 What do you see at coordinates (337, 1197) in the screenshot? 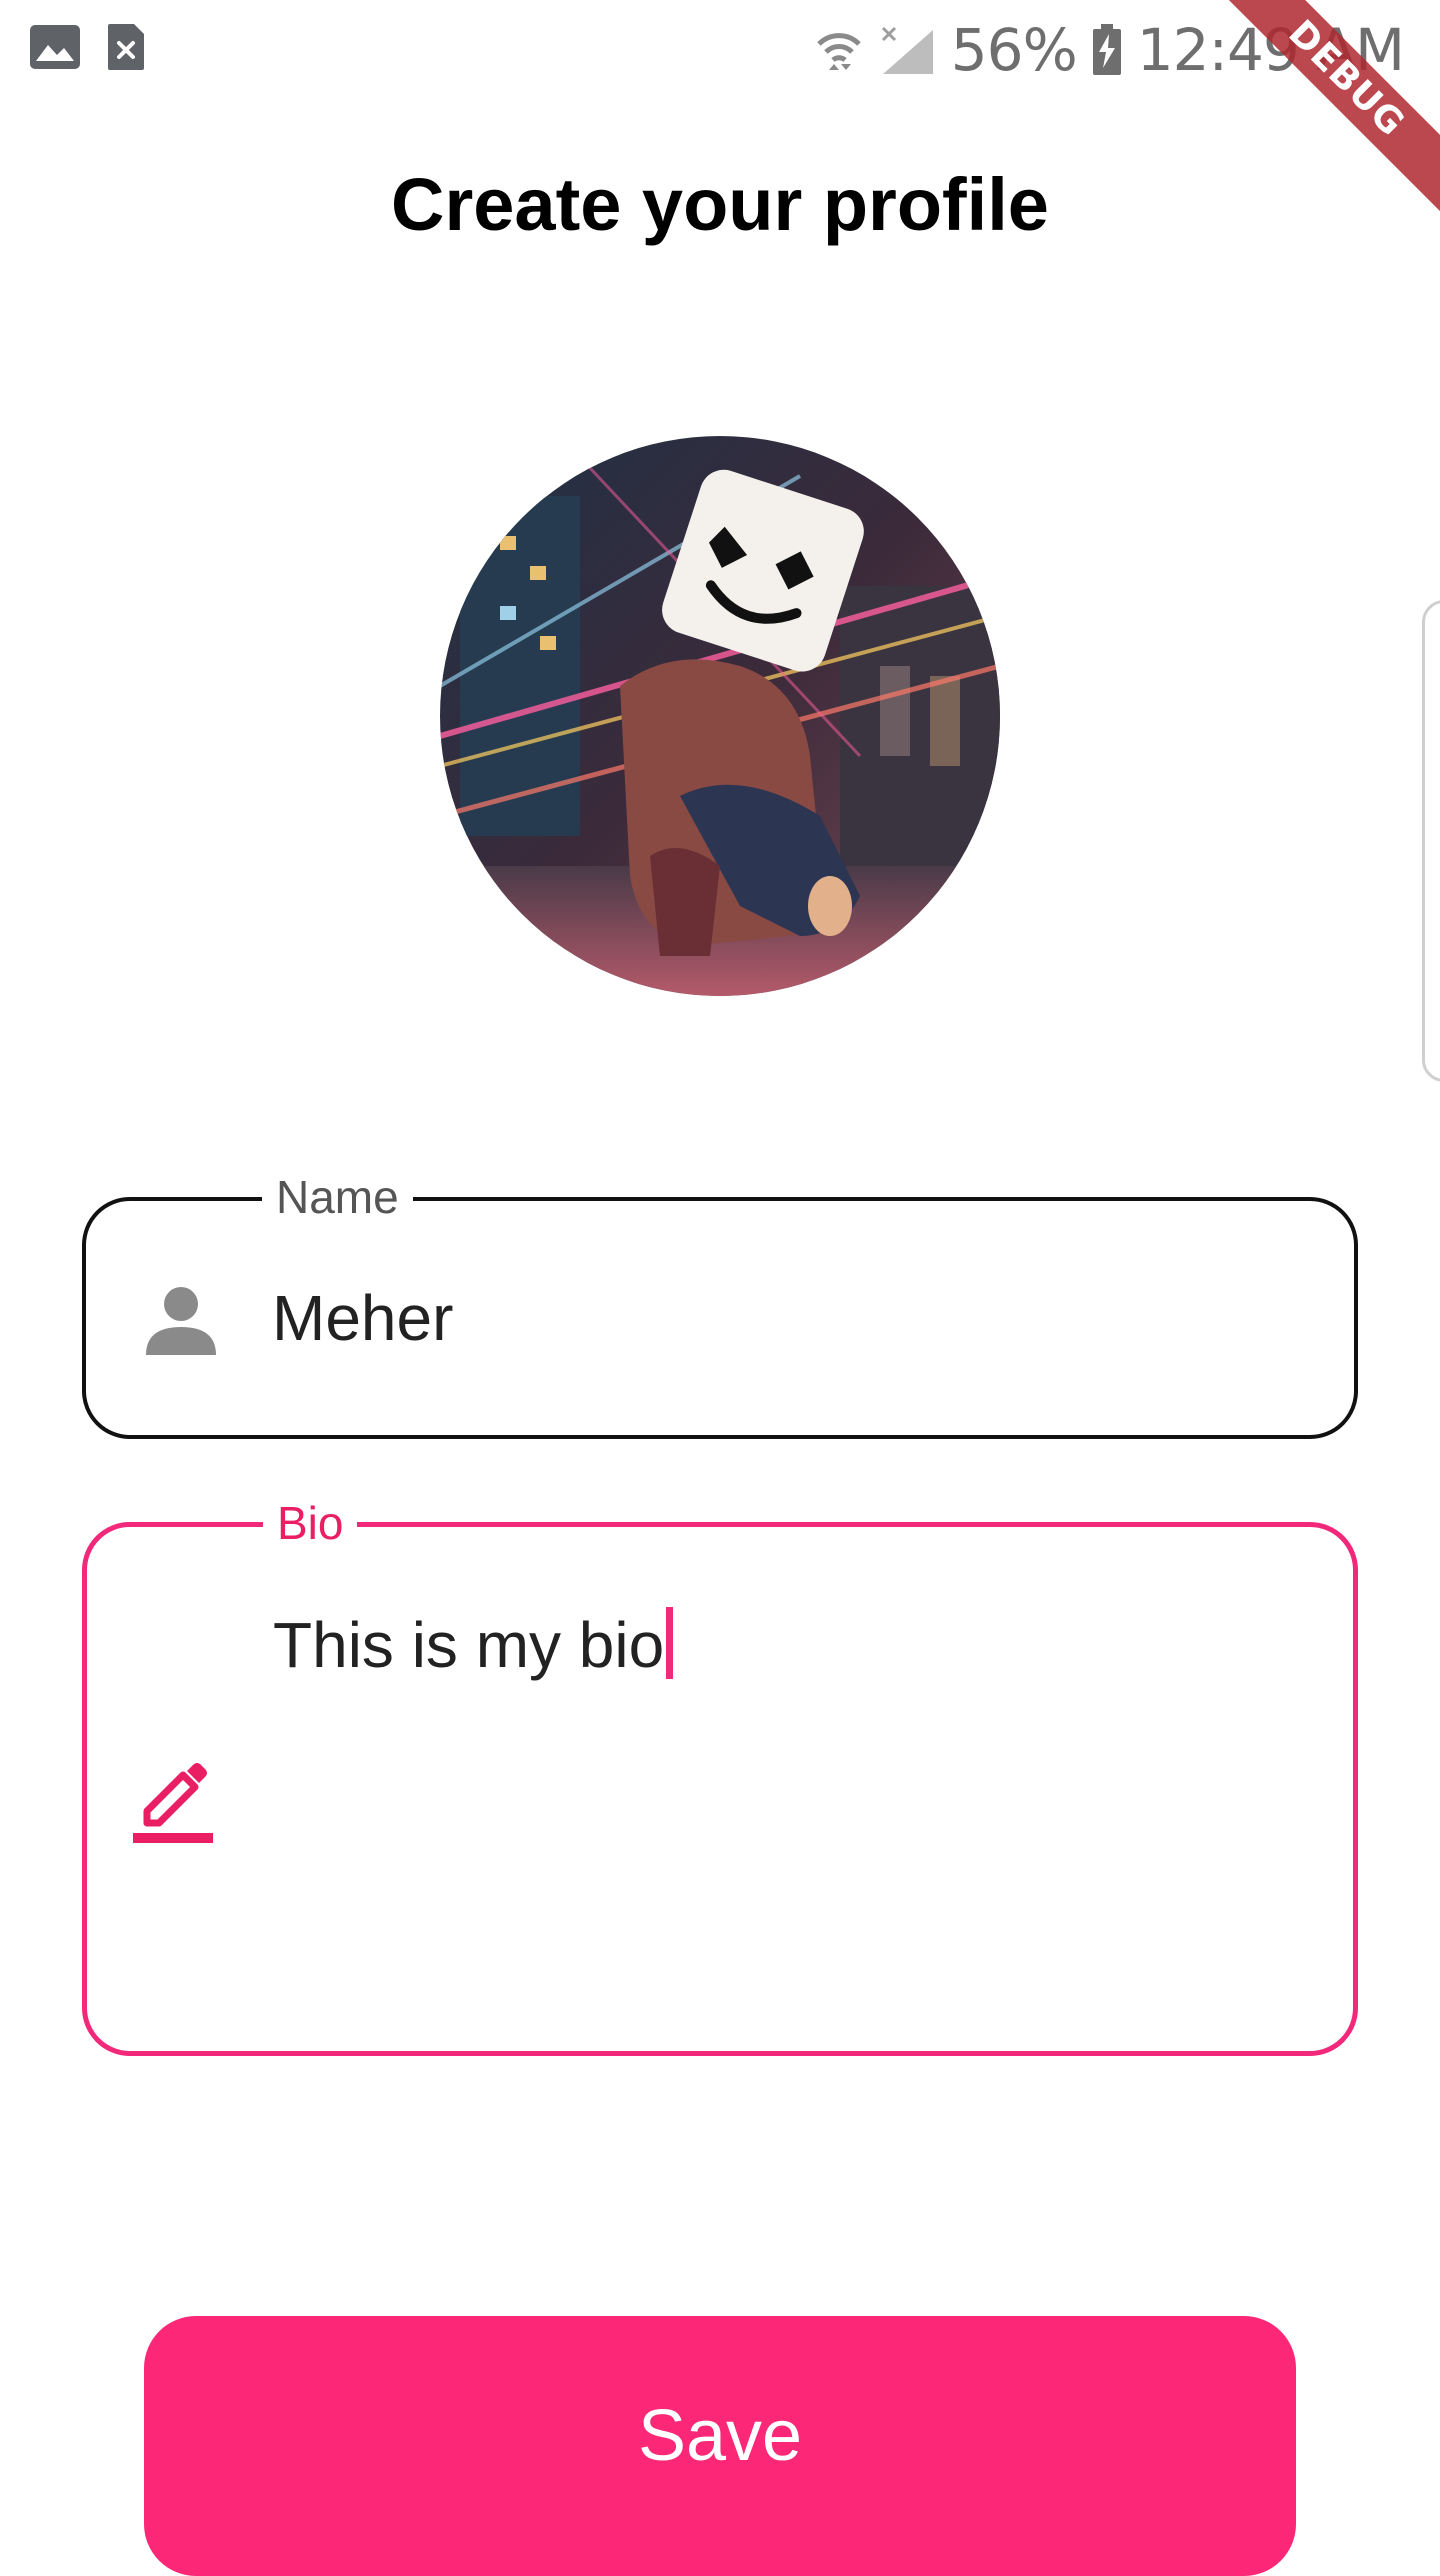
I see `name-label: Name` at bounding box center [337, 1197].